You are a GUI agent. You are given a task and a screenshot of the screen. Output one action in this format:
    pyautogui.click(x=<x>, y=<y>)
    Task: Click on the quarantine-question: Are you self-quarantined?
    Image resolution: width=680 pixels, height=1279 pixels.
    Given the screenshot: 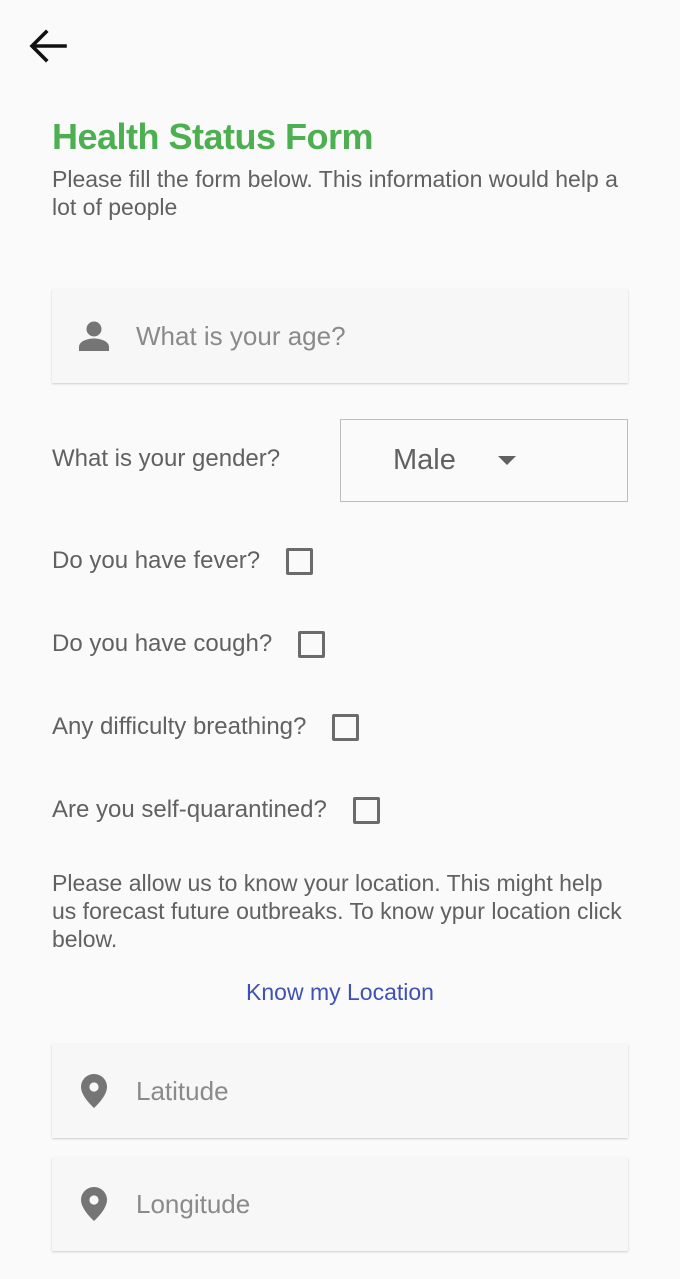 What is the action you would take?
    pyautogui.click(x=216, y=810)
    